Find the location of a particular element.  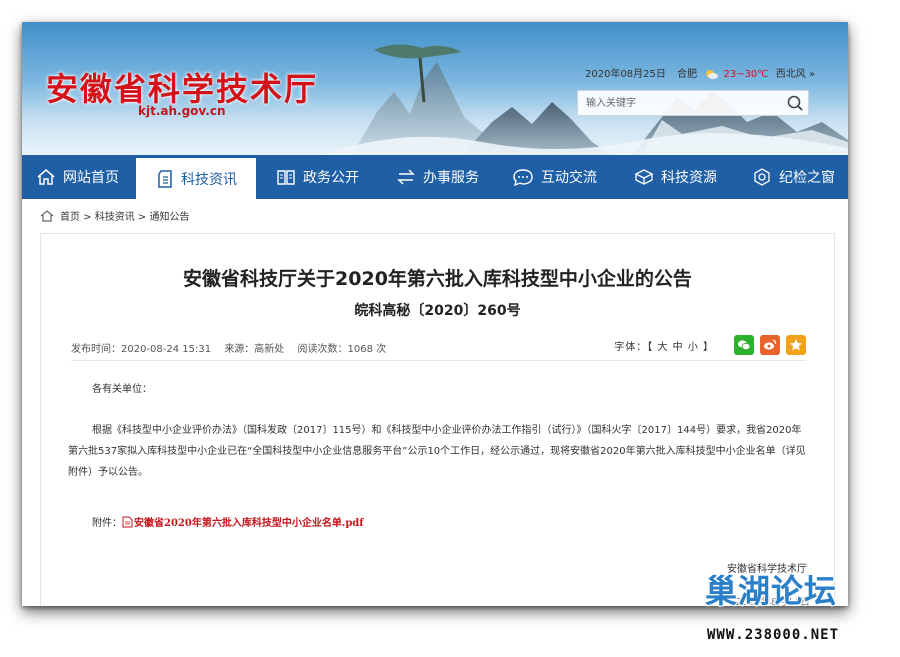

article-title: 安徽省科技厅关于2020年第六批入库科技型中小企业的公告 is located at coordinates (437, 279).